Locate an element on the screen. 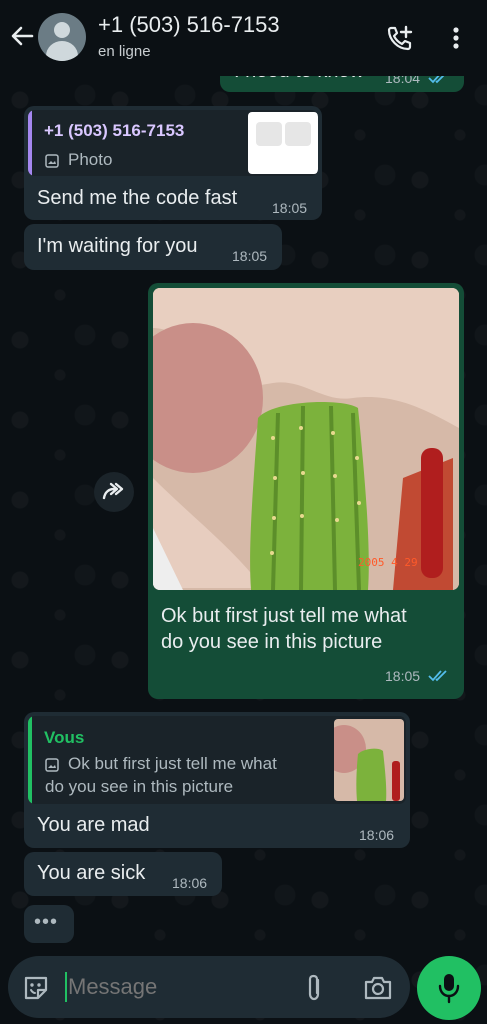 The height and width of the screenshot is (1024, 487). photo-date-stamp: 2005 4 29 is located at coordinates (388, 562).